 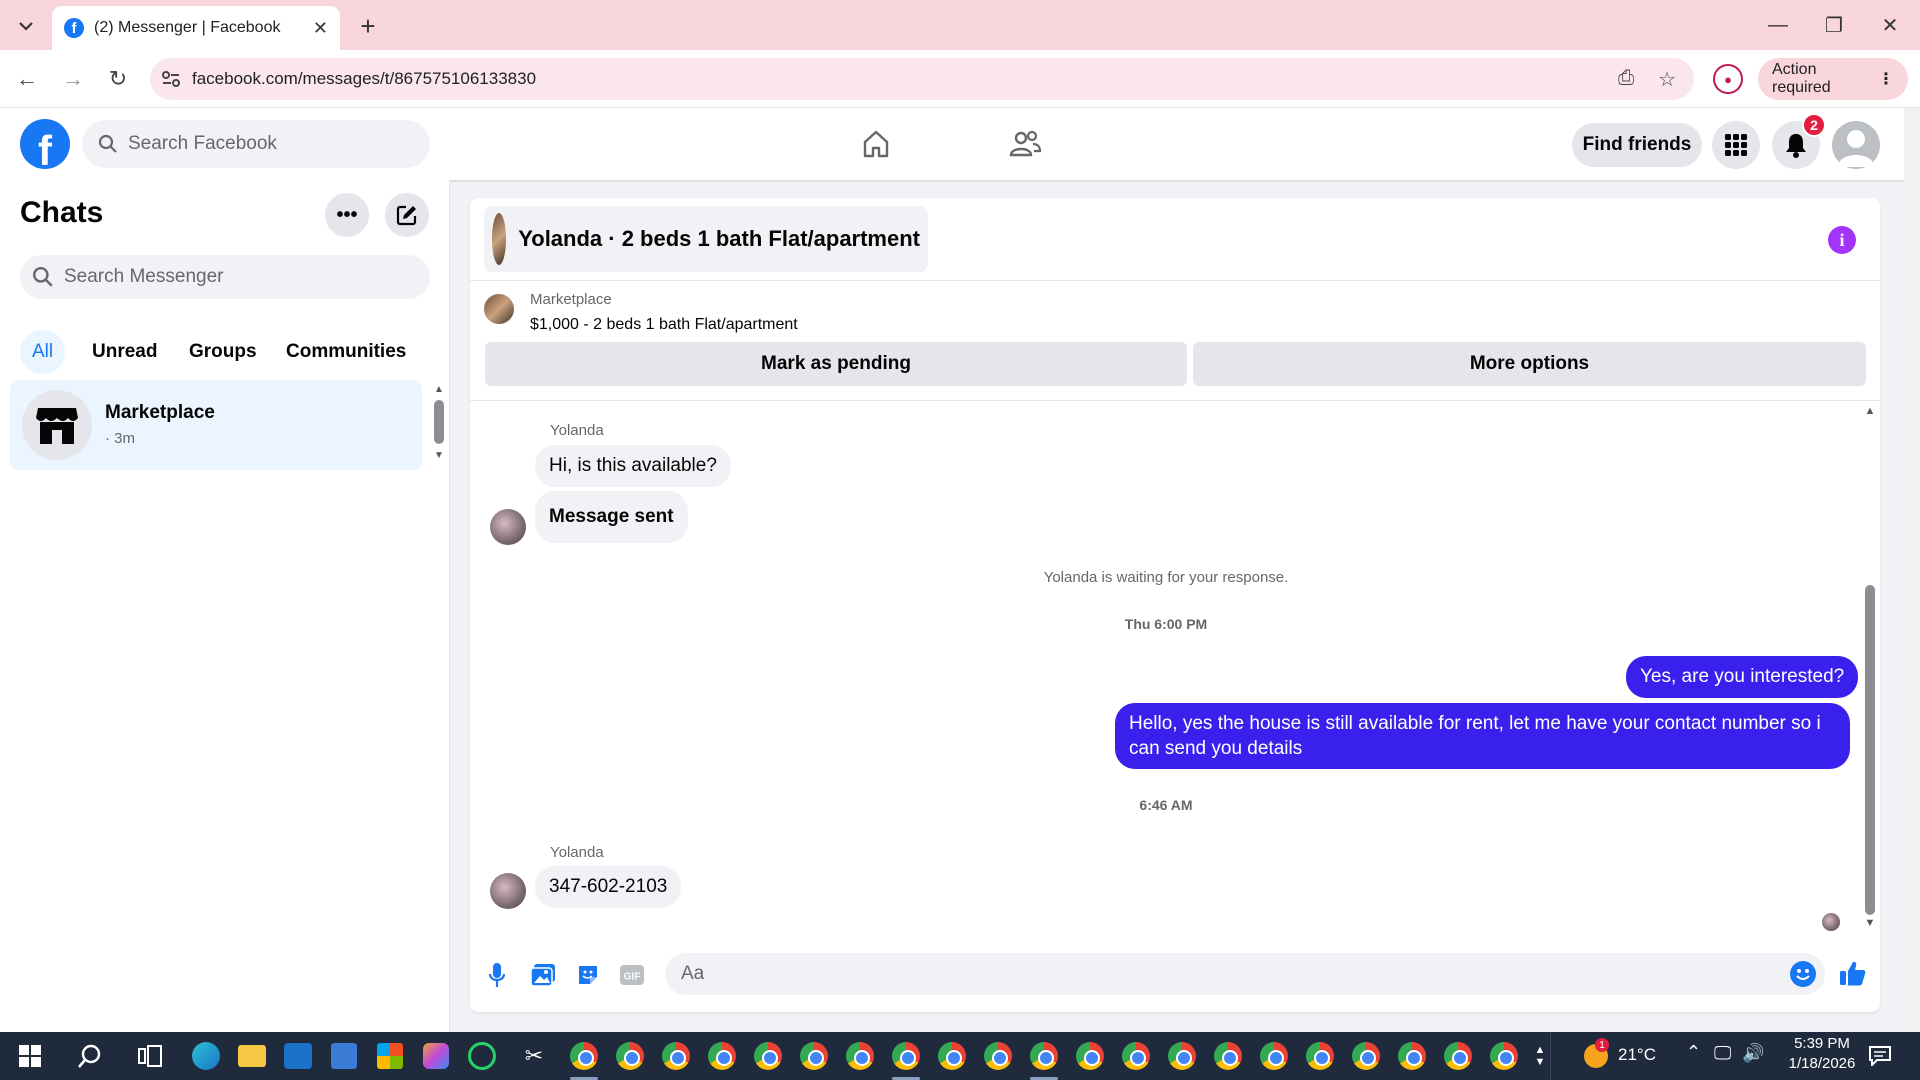 I want to click on filter-unread: Unread, so click(x=124, y=352).